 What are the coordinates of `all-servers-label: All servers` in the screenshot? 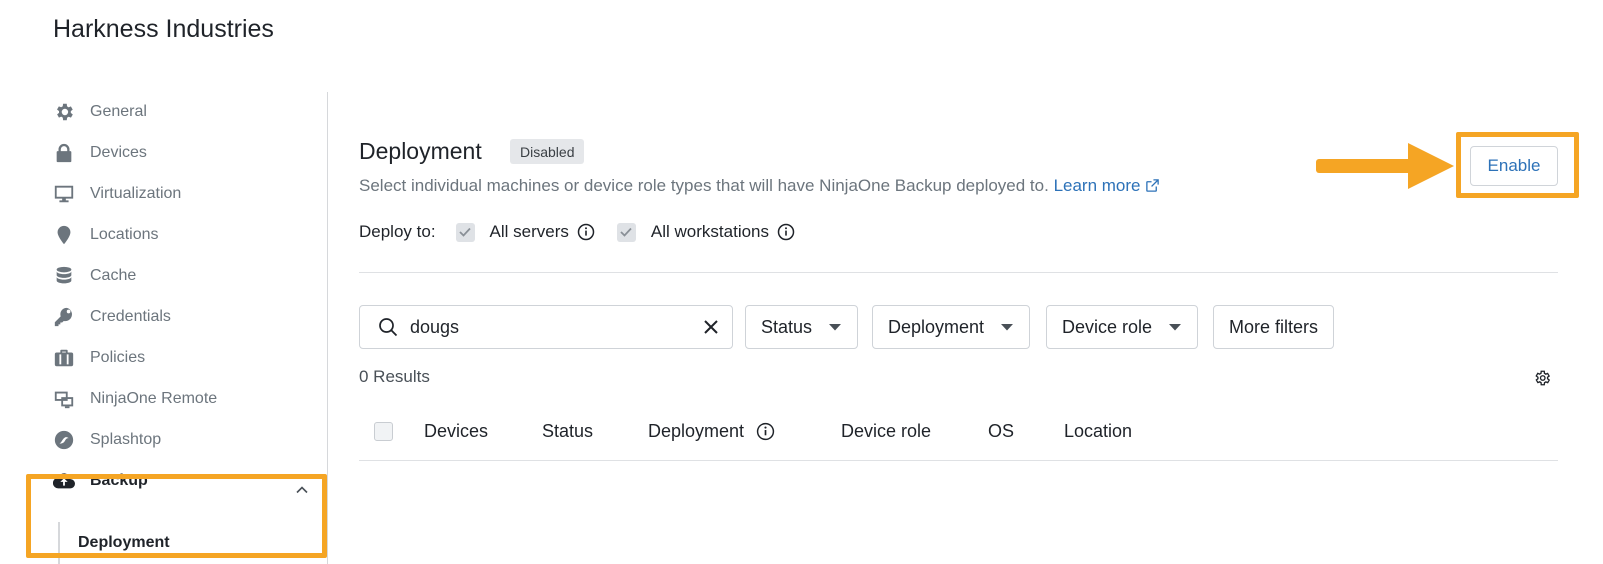 It's located at (529, 231).